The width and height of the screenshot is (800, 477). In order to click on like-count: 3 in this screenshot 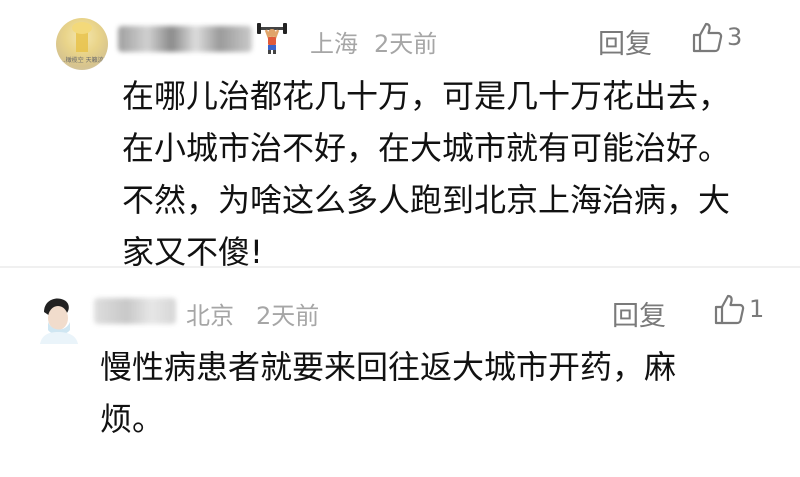, I will do `click(735, 37)`.